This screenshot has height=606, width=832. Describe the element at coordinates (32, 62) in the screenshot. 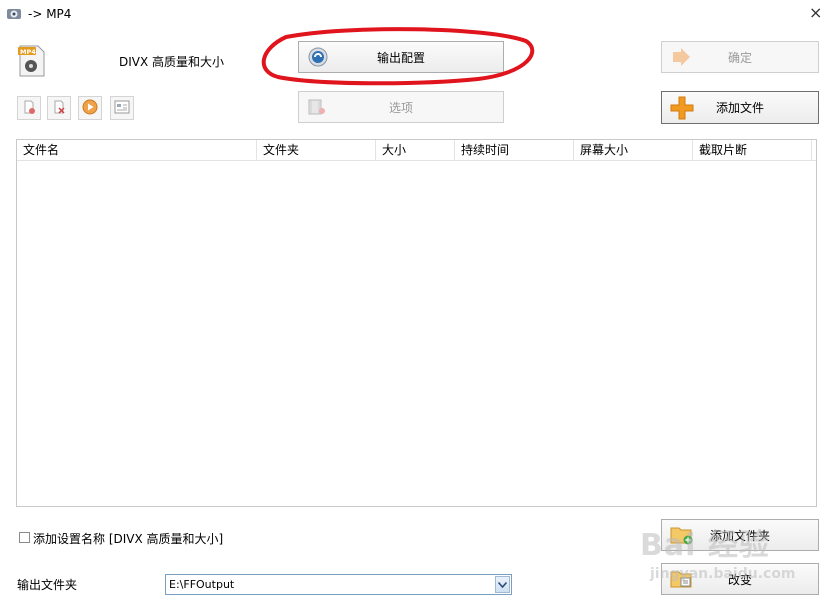

I see `mp4-file-icon: MP4` at that location.